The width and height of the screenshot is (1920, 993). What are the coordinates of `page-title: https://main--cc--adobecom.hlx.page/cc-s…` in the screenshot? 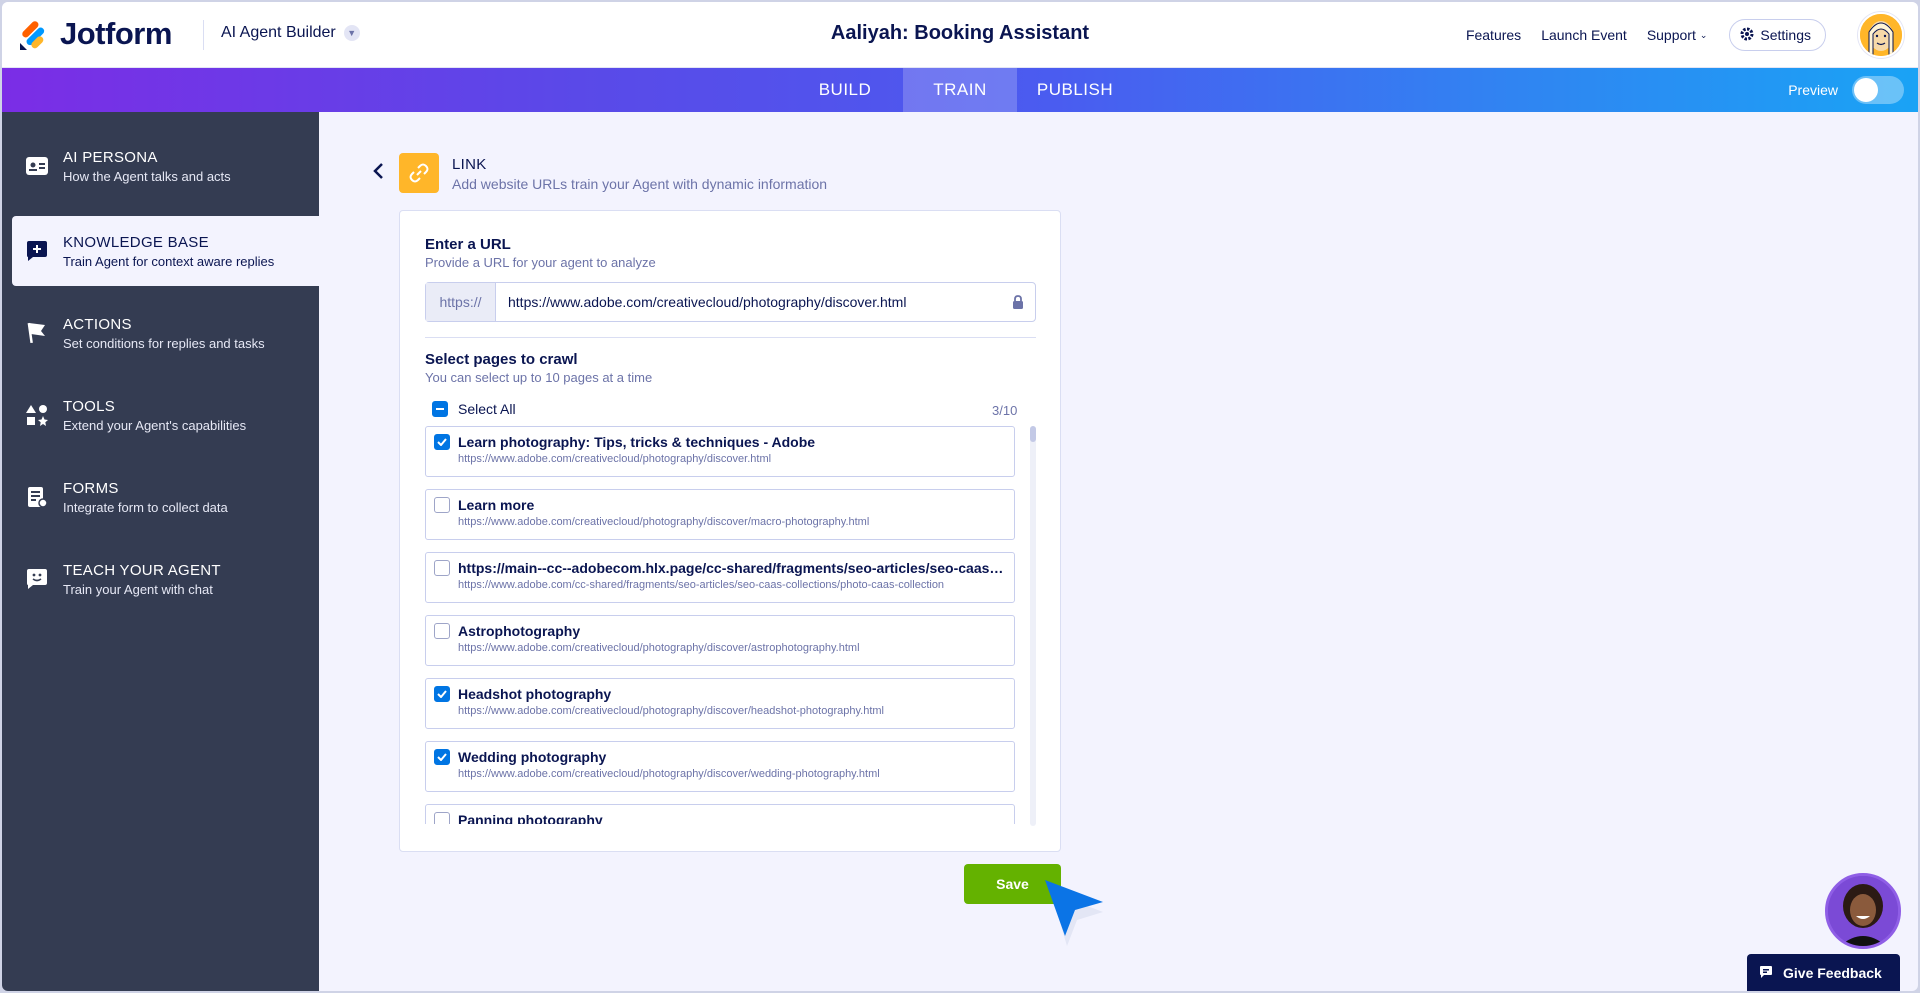 It's located at (733, 568).